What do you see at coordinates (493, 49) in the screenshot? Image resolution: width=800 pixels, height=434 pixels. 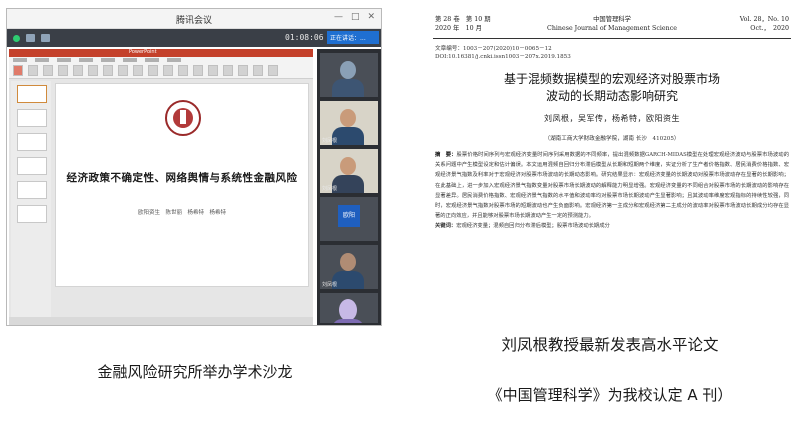 I see `article-number: 文章编号：1003－207(2020)10－0065－12` at bounding box center [493, 49].